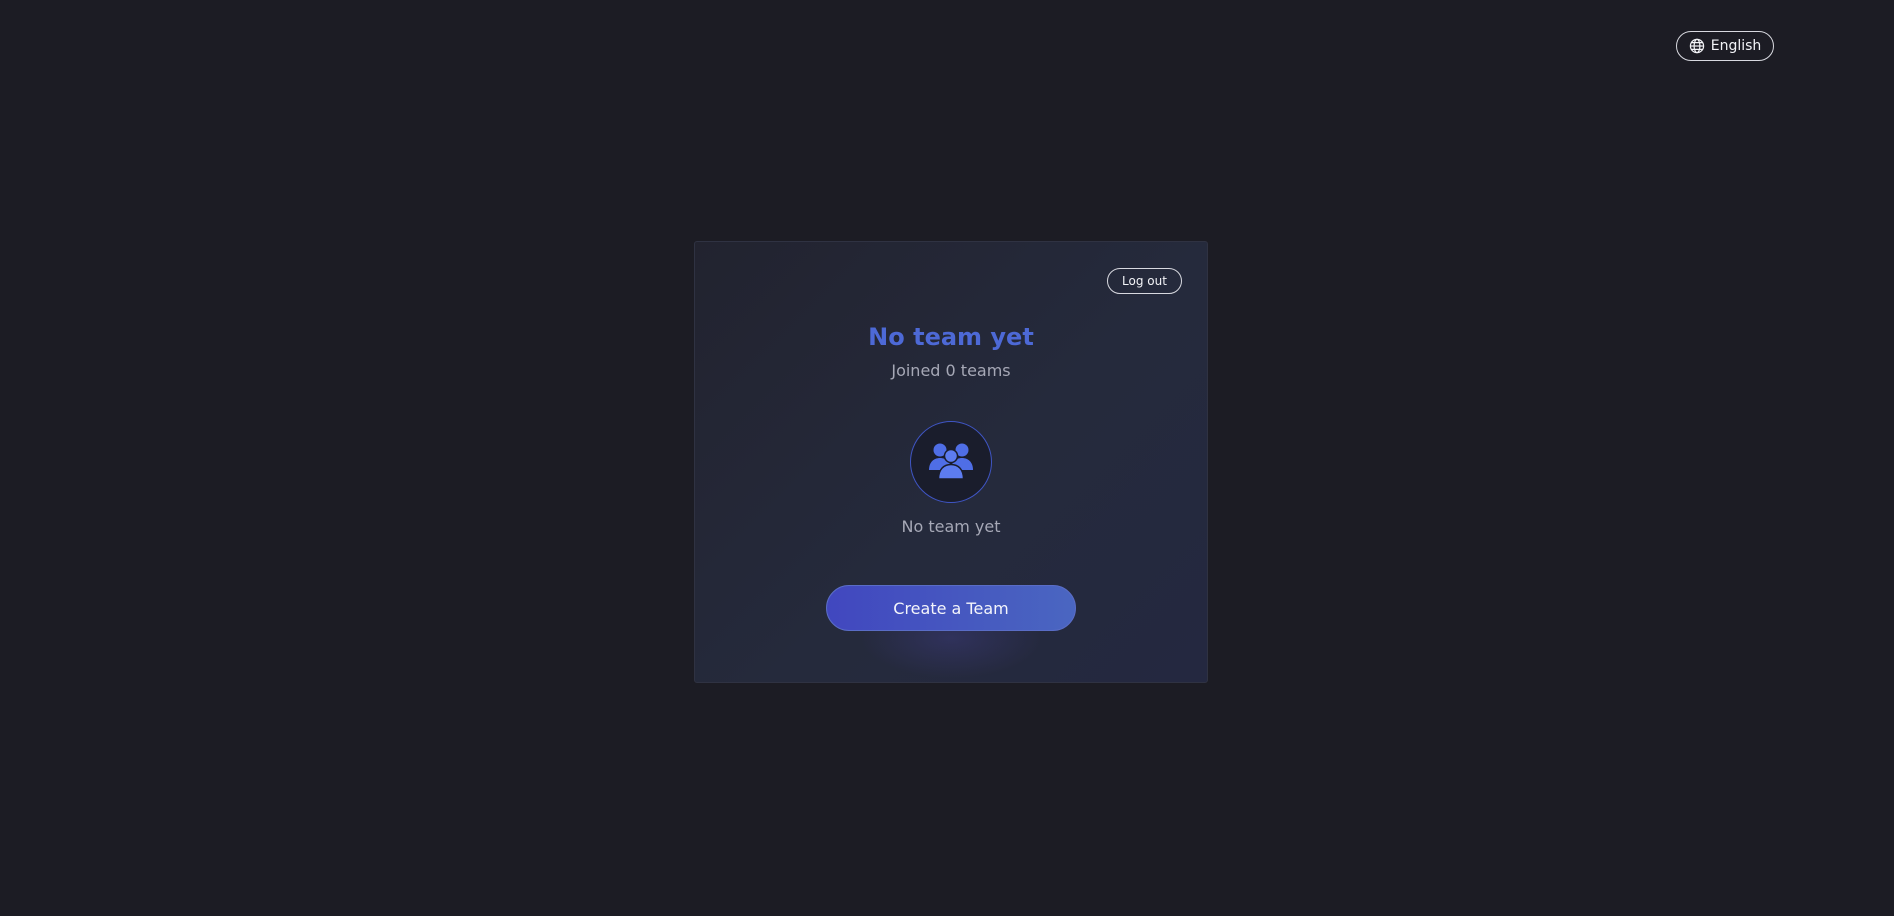 The image size is (1894, 916). I want to click on create-team-button: Create a Team, so click(951, 608).